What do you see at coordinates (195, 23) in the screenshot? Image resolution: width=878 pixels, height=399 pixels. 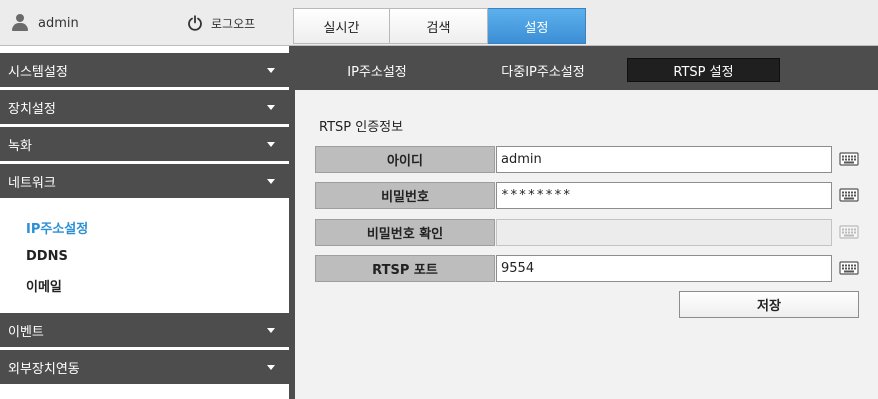 I see `power-icon` at bounding box center [195, 23].